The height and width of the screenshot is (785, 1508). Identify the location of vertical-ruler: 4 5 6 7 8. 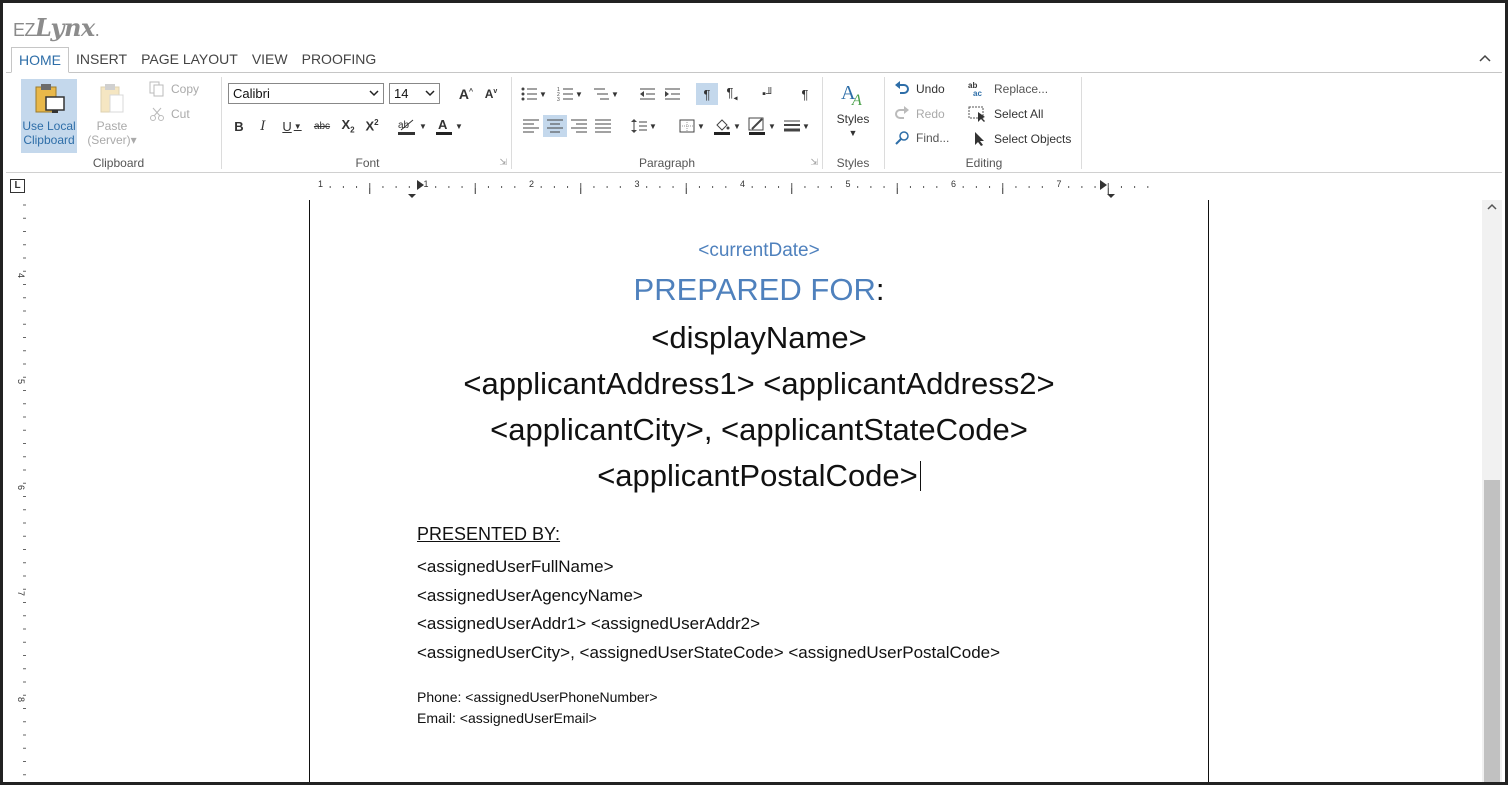
(20, 492).